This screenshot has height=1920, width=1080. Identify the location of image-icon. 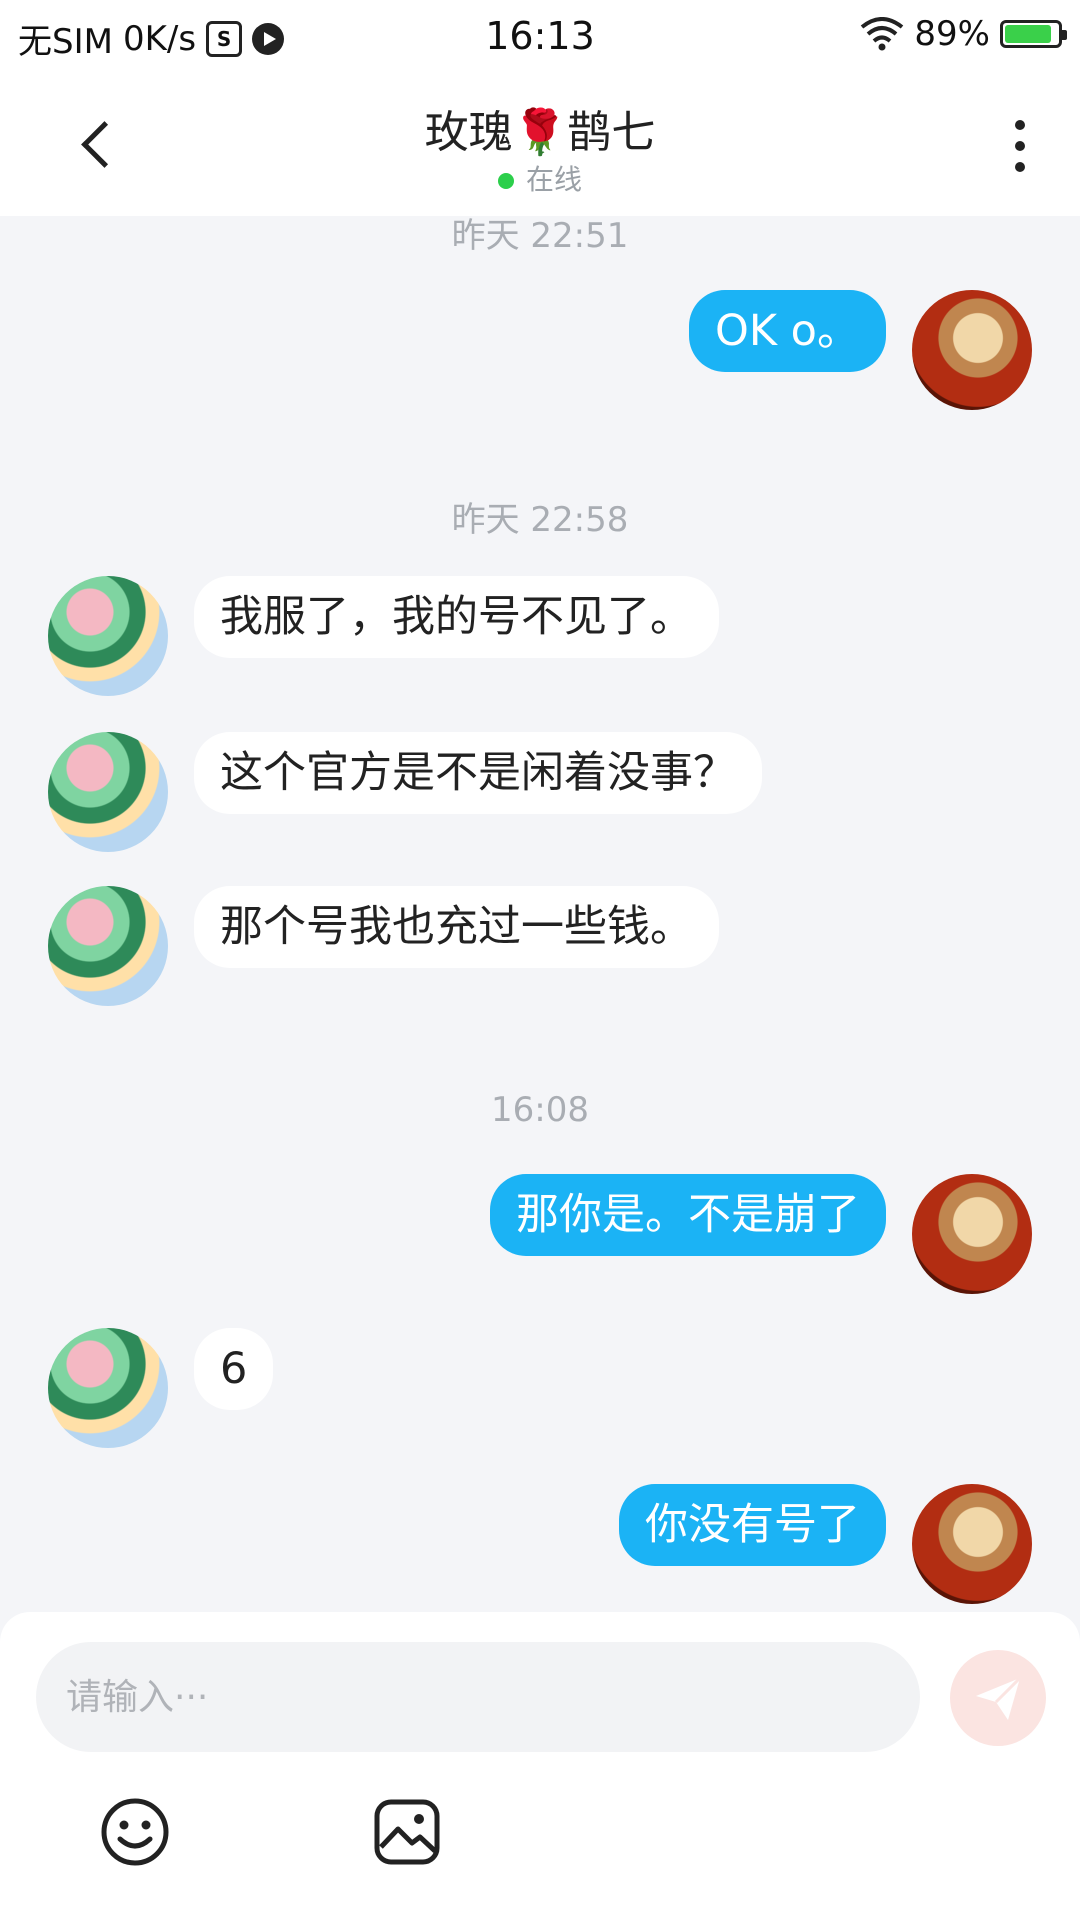
(407, 1832).